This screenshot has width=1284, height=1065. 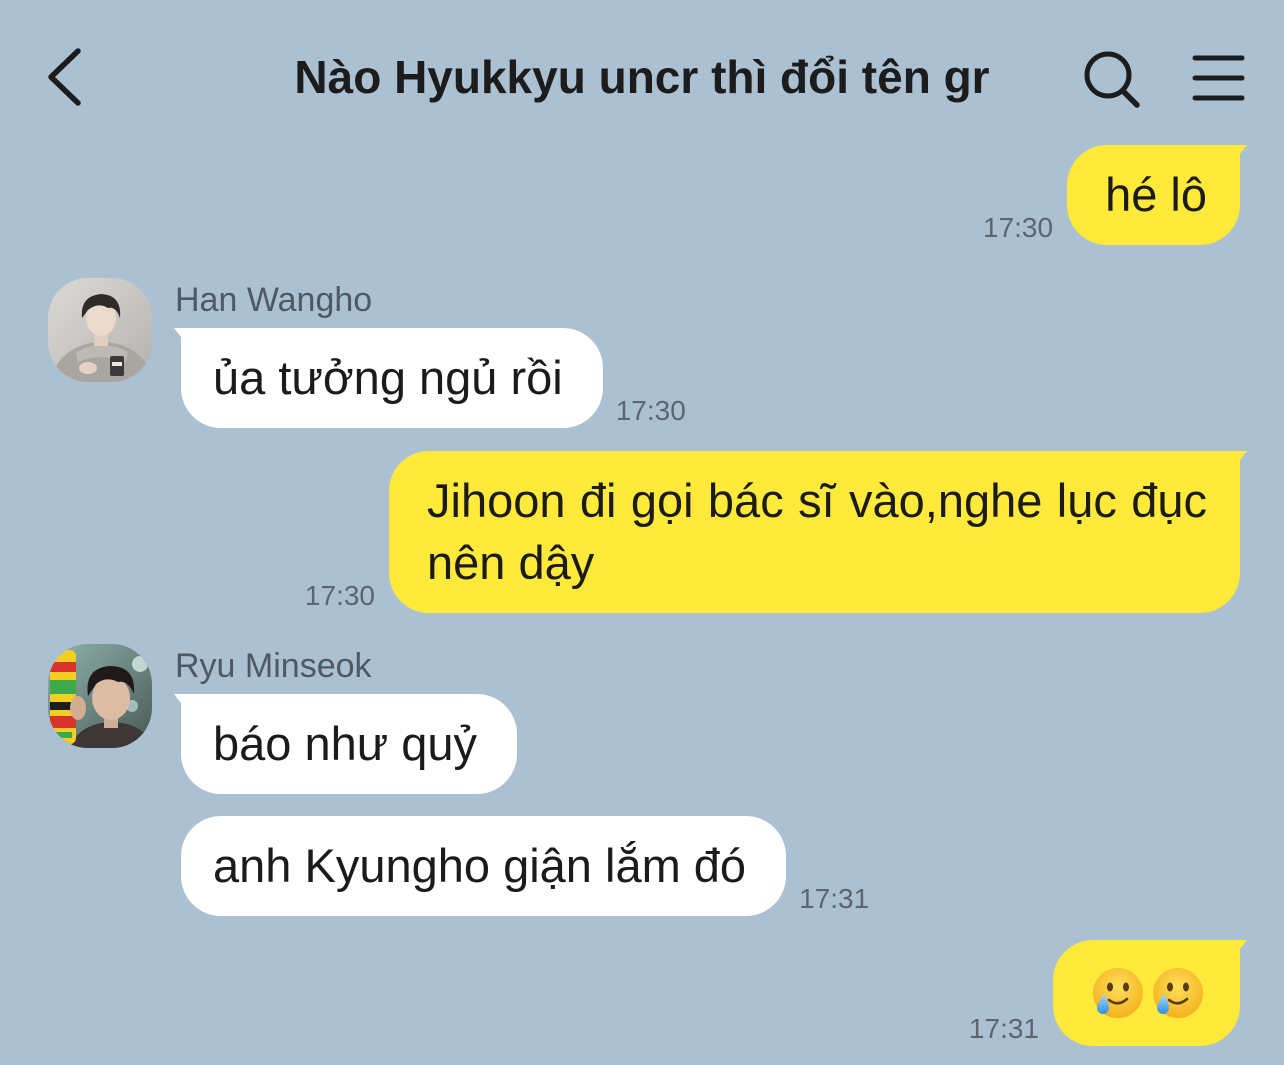 I want to click on message-row: anh Kyungho giận lắm đó 17:31, so click(x=525, y=866).